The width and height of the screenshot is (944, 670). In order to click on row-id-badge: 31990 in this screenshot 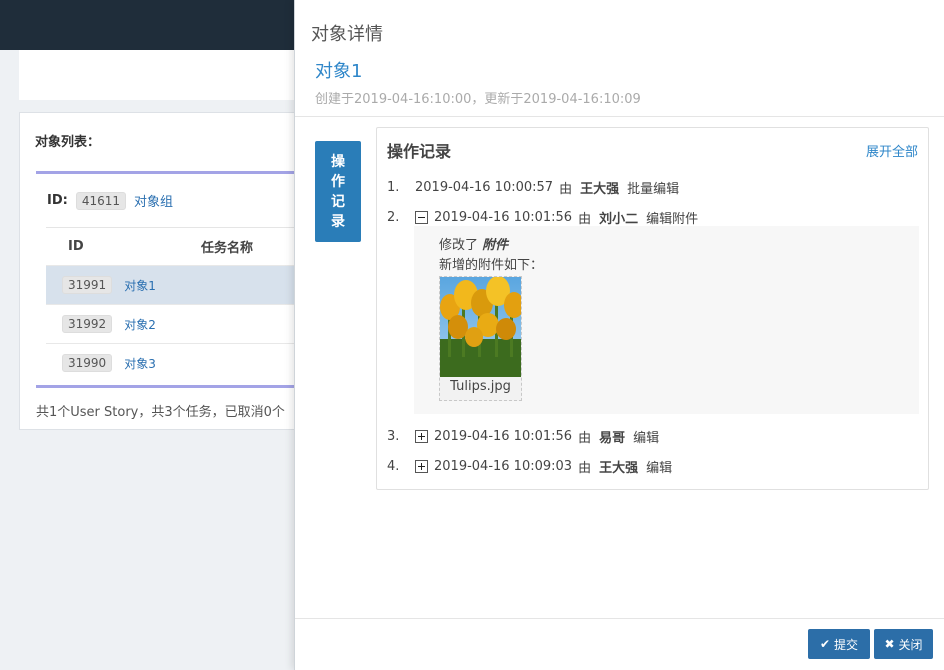, I will do `click(87, 363)`.